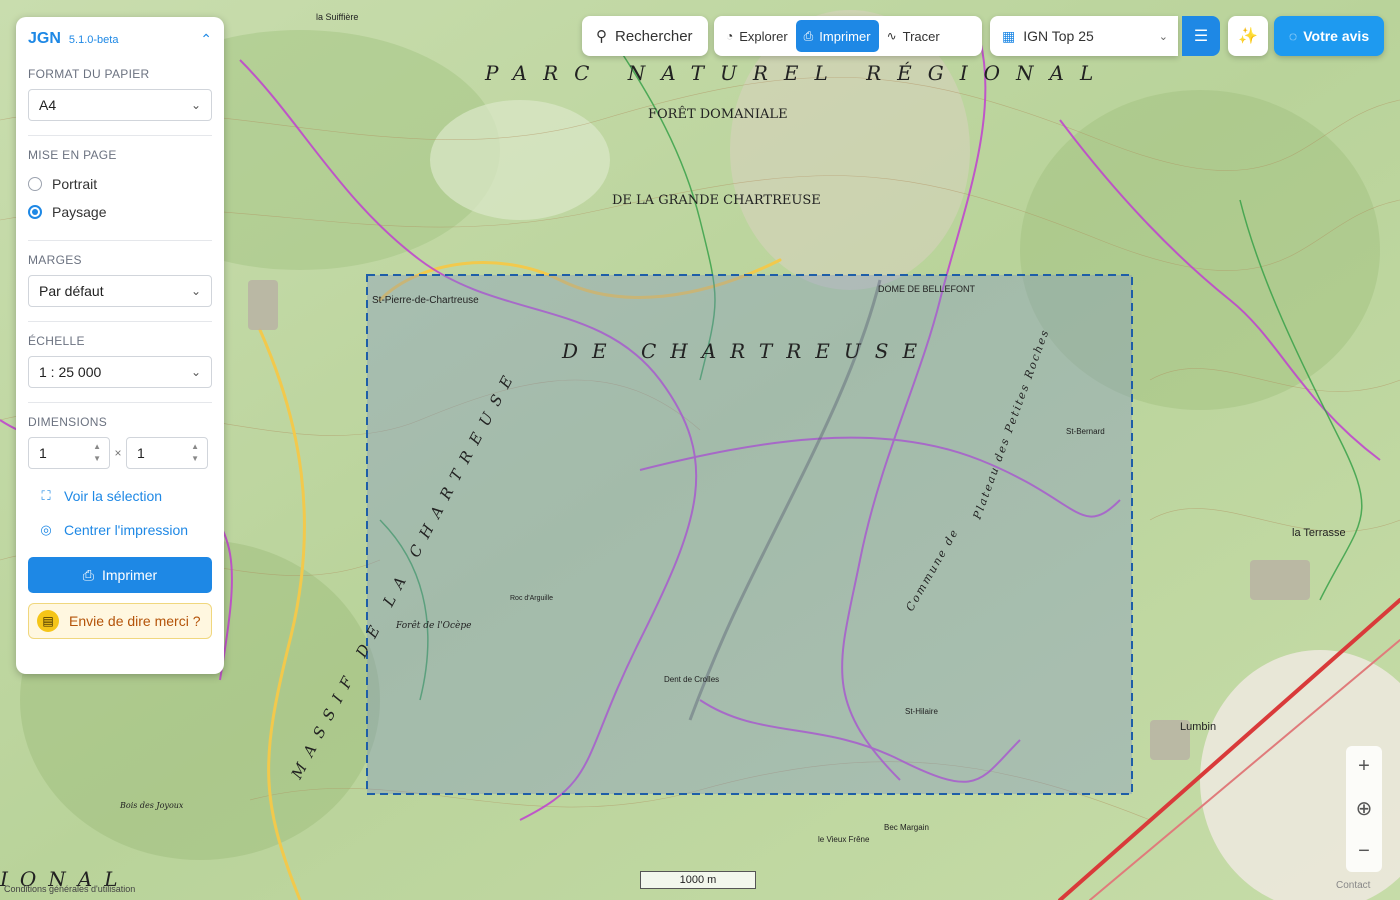  What do you see at coordinates (746, 351) in the screenshot?
I see `label-de-chartreuse: DE CHARTREUSE` at bounding box center [746, 351].